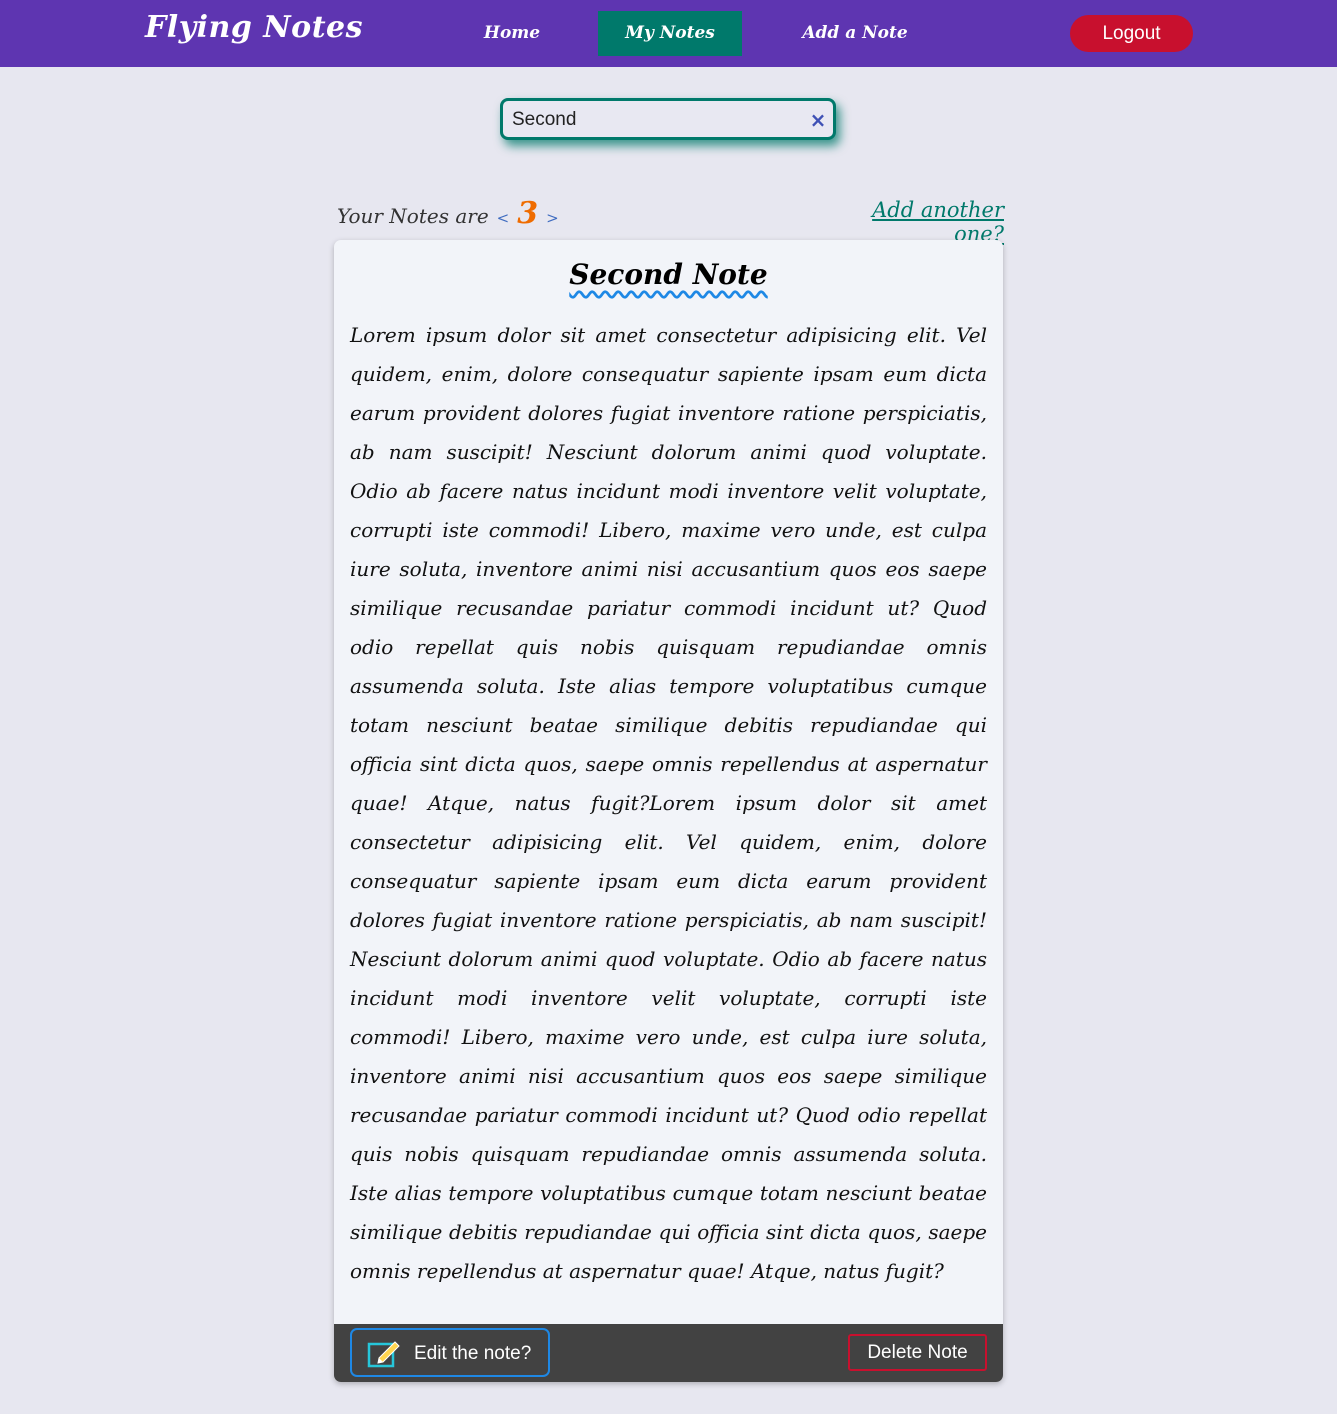 This screenshot has height=1414, width=1337. What do you see at coordinates (917, 1352) in the screenshot?
I see `delete-note-button: Delete Note` at bounding box center [917, 1352].